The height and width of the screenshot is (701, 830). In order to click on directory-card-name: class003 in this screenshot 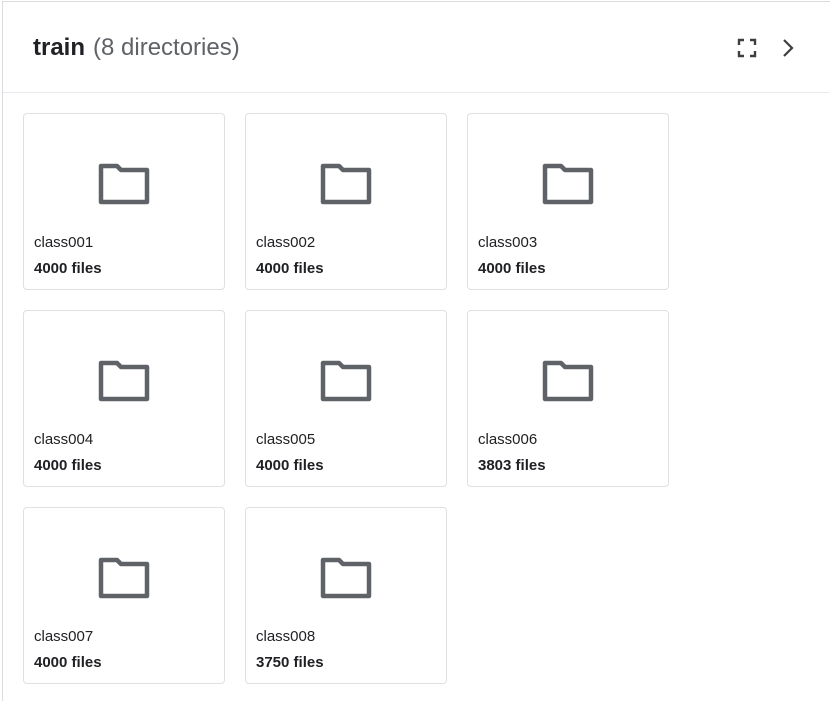, I will do `click(508, 242)`.